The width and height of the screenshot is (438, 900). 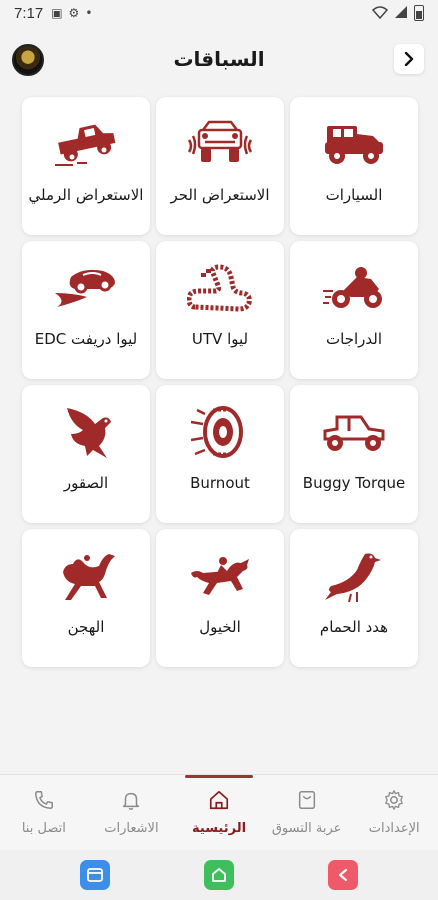 I want to click on speed-car-icon, so click(x=86, y=288).